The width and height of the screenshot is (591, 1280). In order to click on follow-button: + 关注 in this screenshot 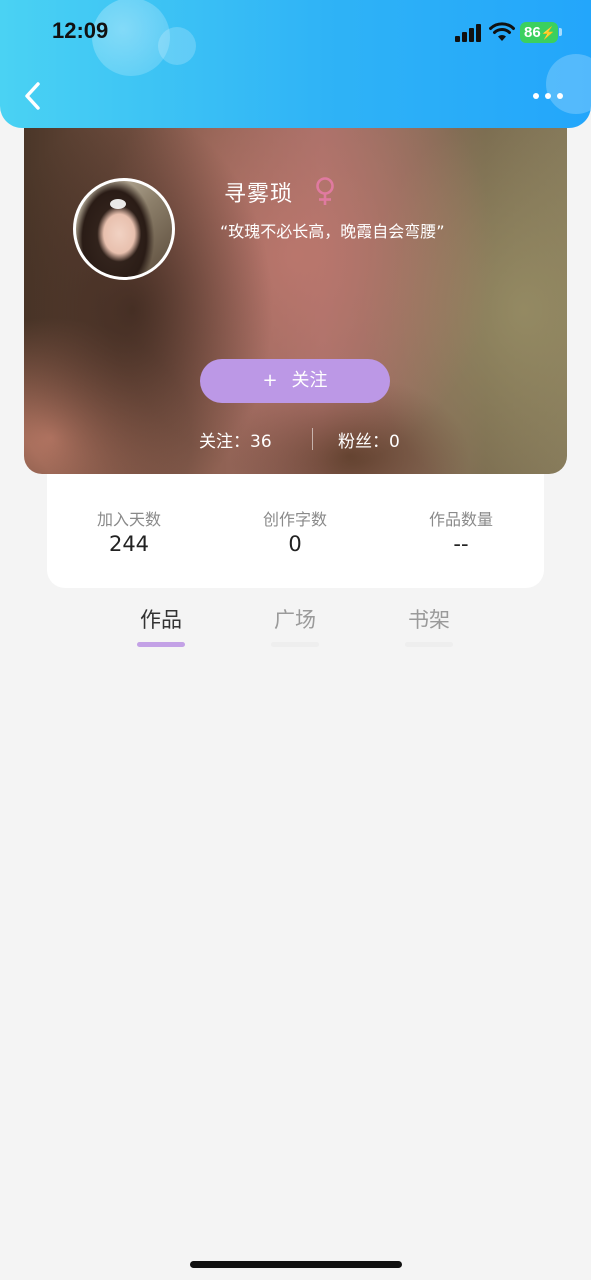, I will do `click(295, 381)`.